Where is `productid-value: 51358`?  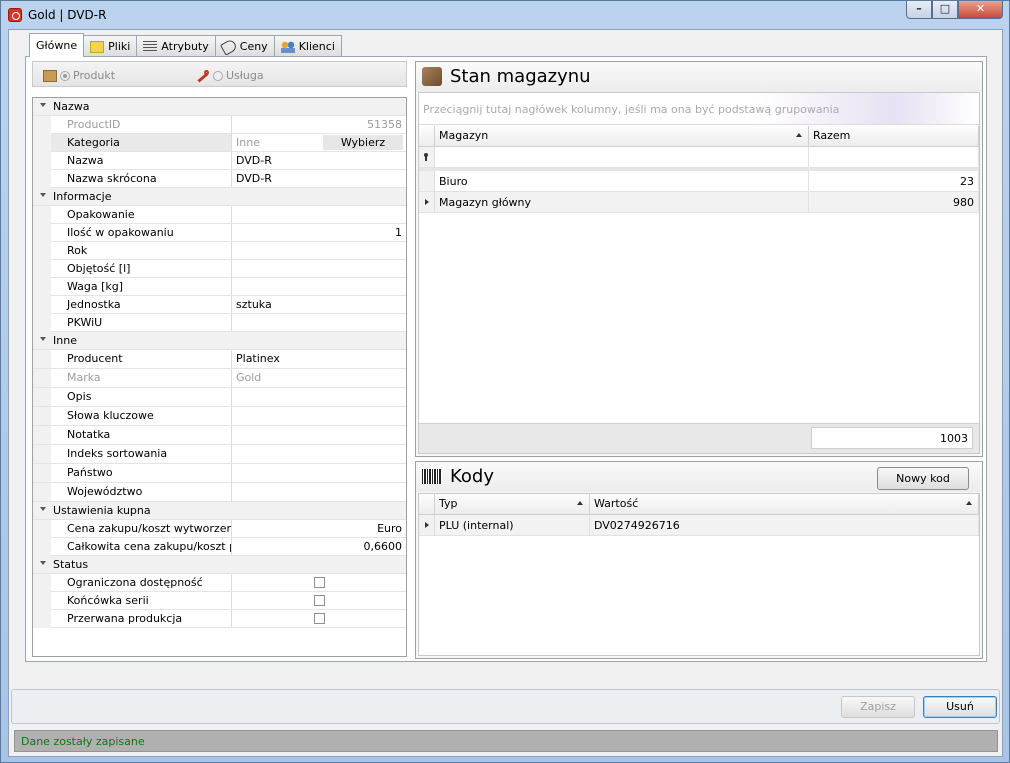
productid-value: 51358 is located at coordinates (384, 124).